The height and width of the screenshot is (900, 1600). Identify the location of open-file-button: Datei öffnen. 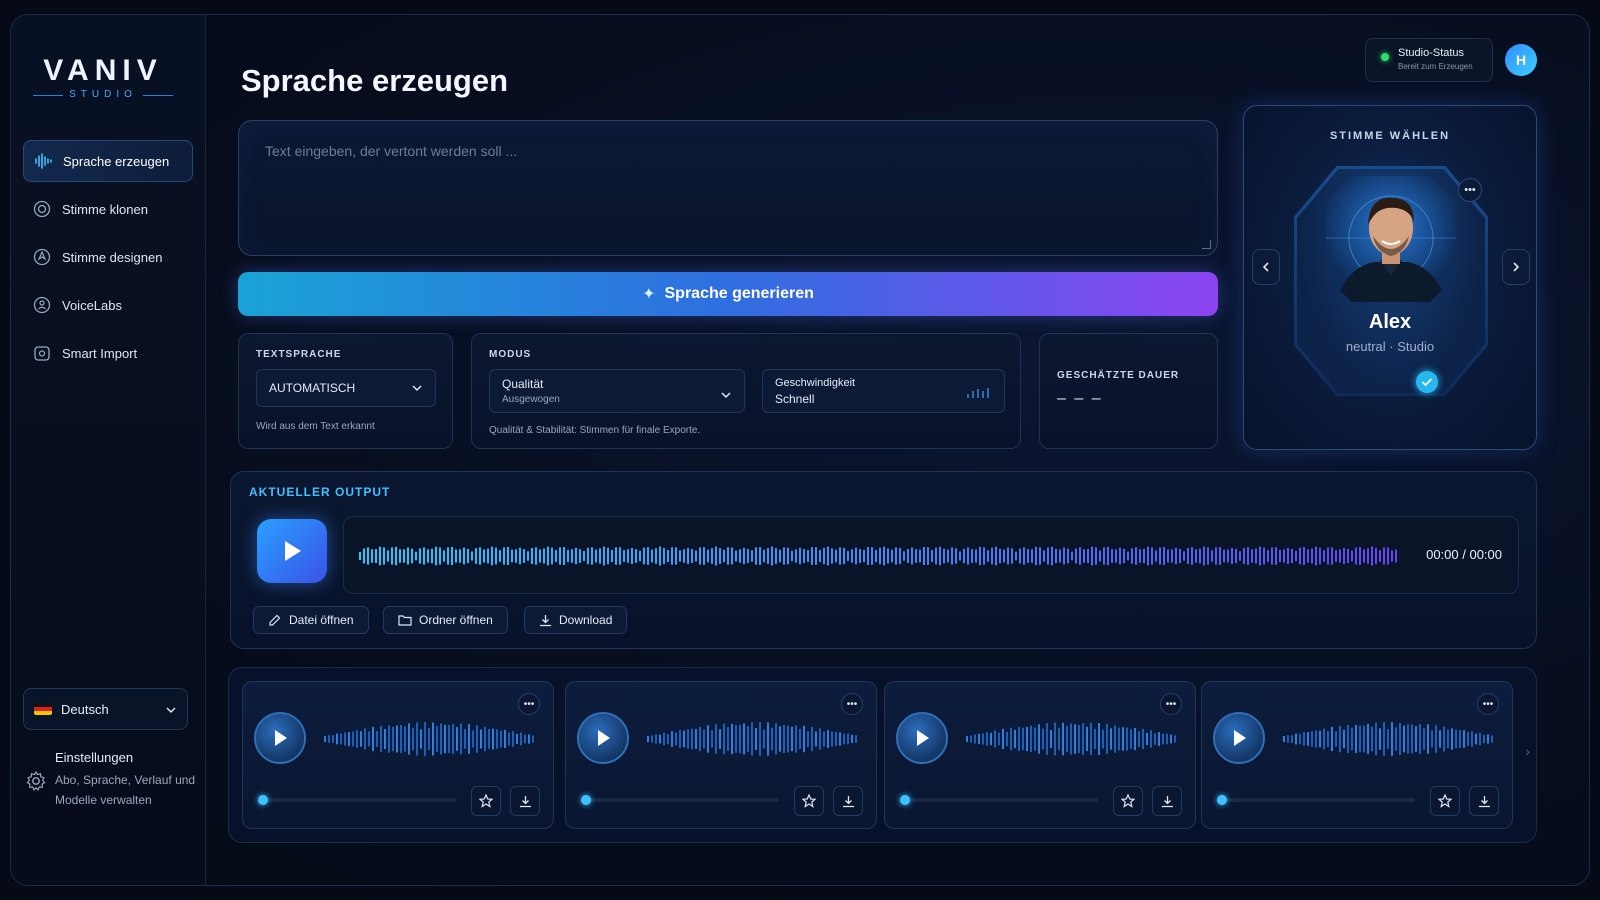
(311, 620).